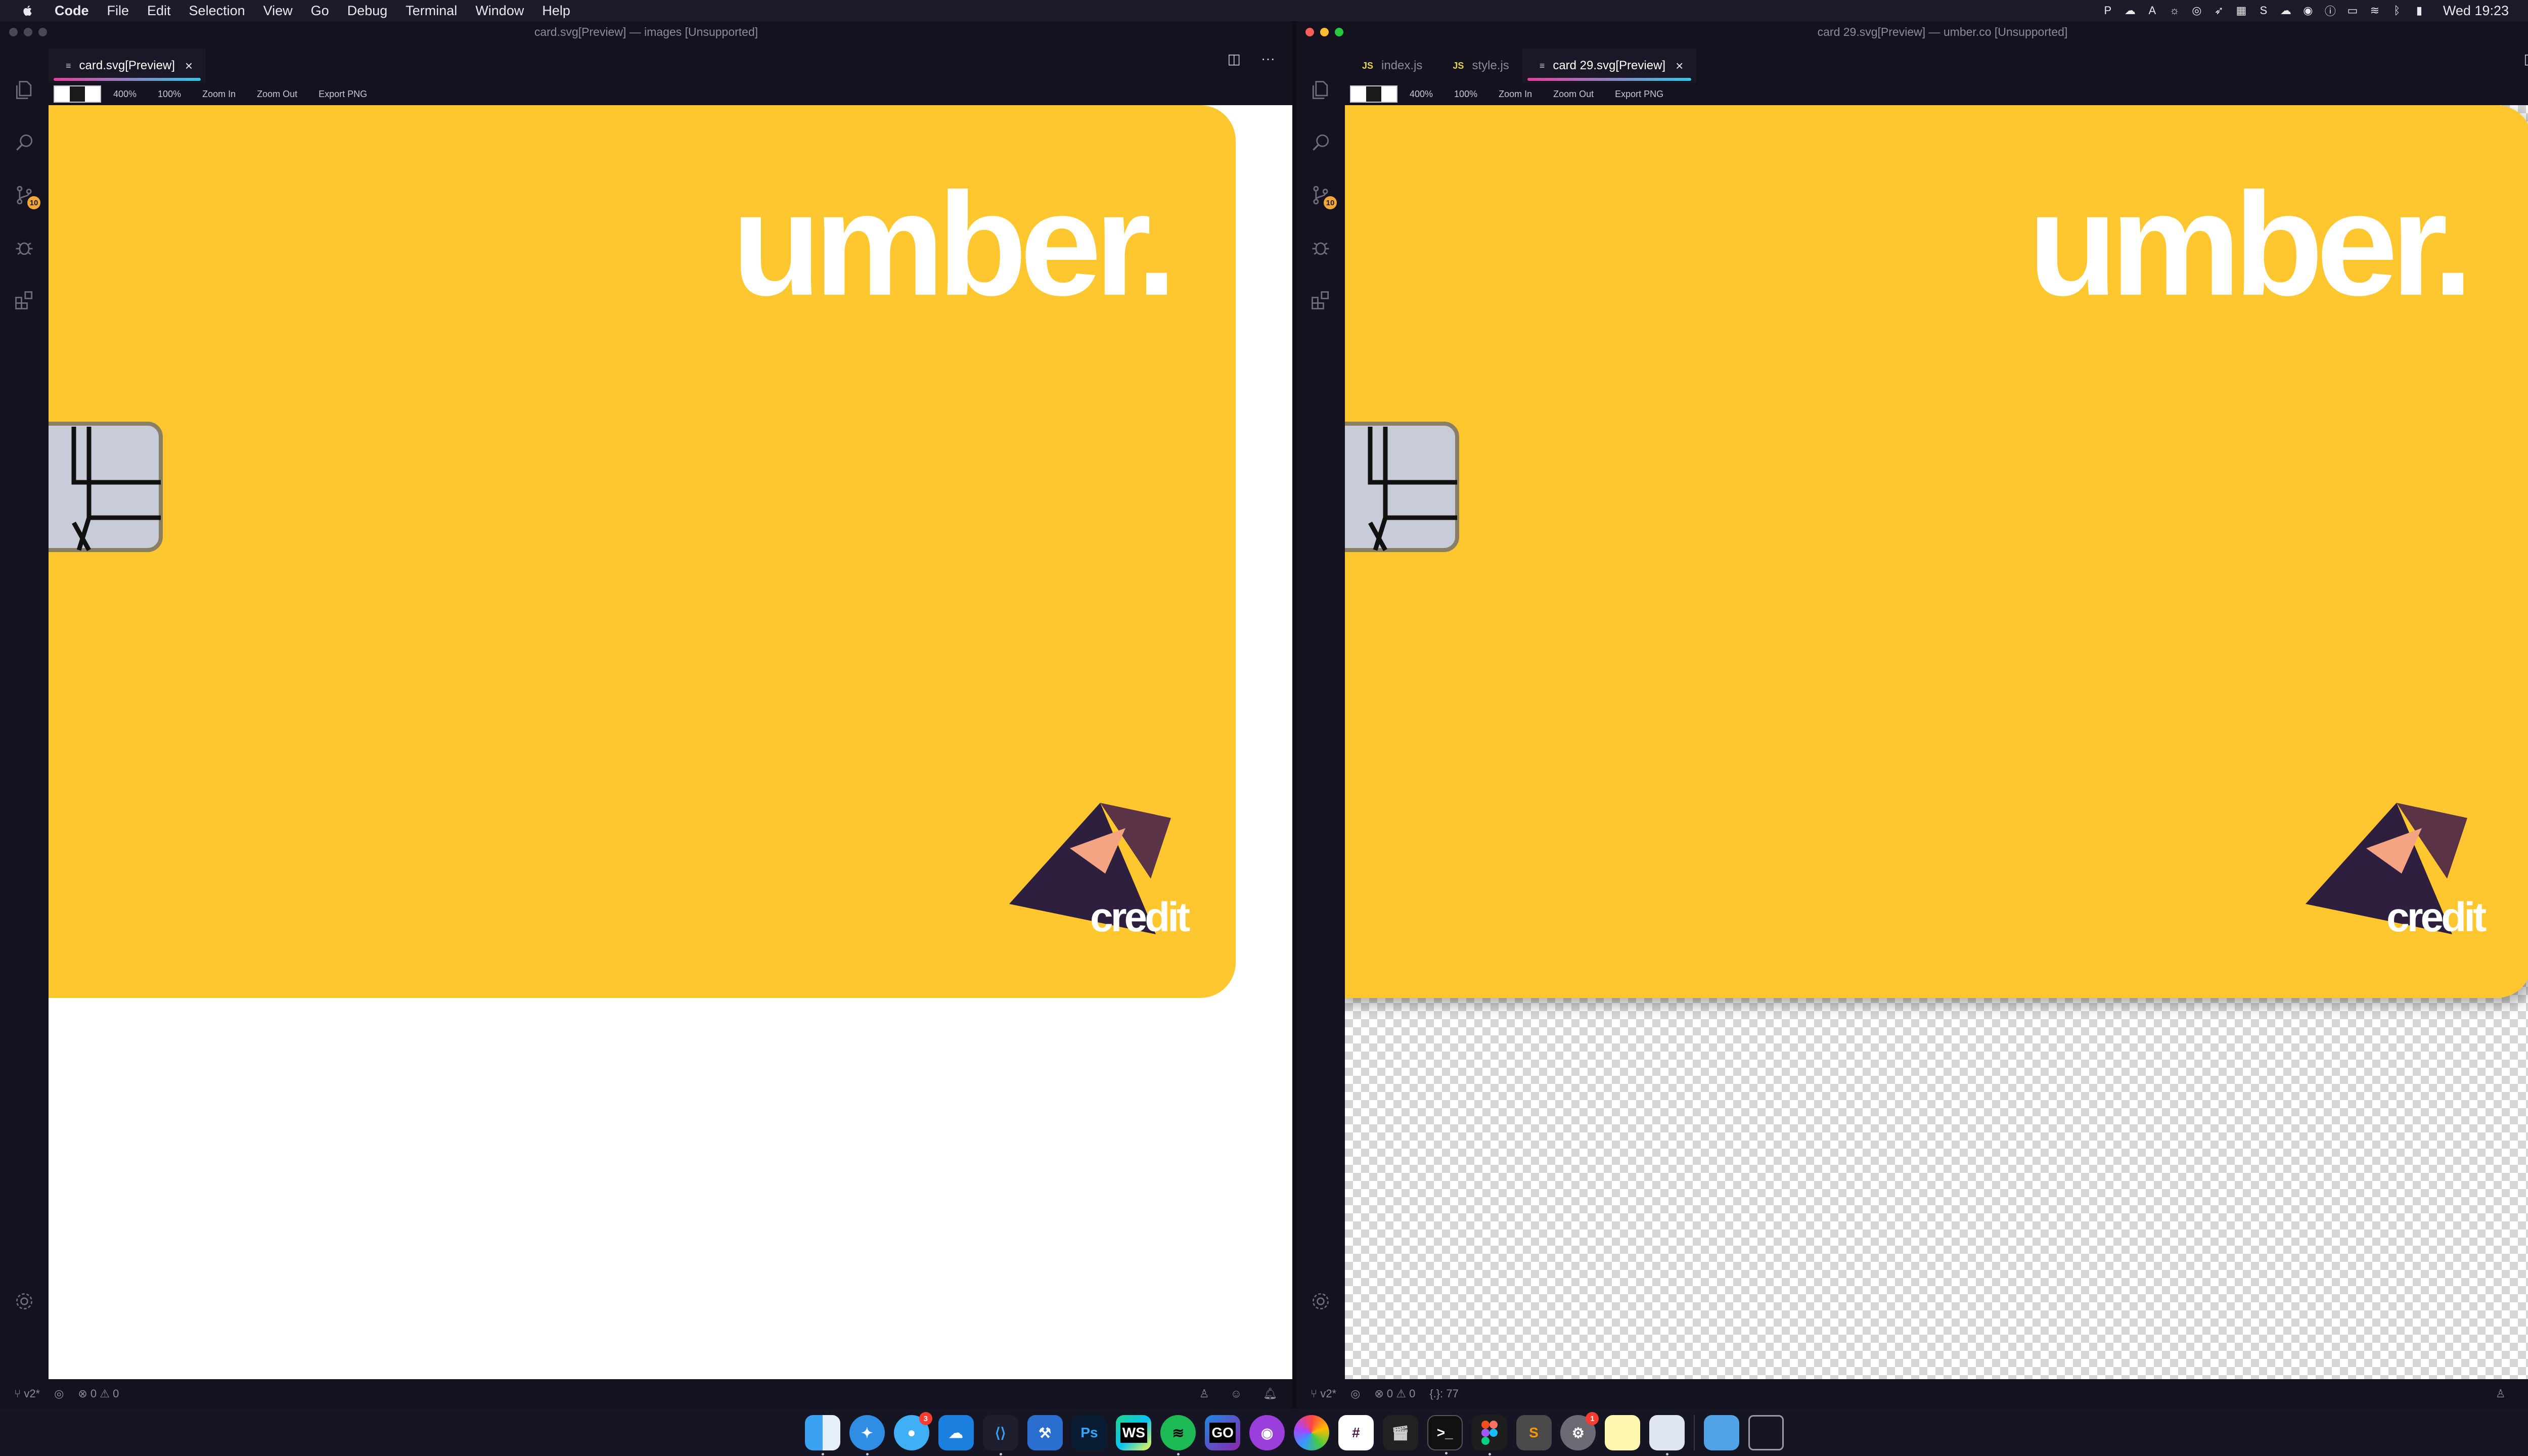 This screenshot has width=2528, height=1456. Describe the element at coordinates (2331, 11) in the screenshot. I see `info-icon: ⓘ` at that location.